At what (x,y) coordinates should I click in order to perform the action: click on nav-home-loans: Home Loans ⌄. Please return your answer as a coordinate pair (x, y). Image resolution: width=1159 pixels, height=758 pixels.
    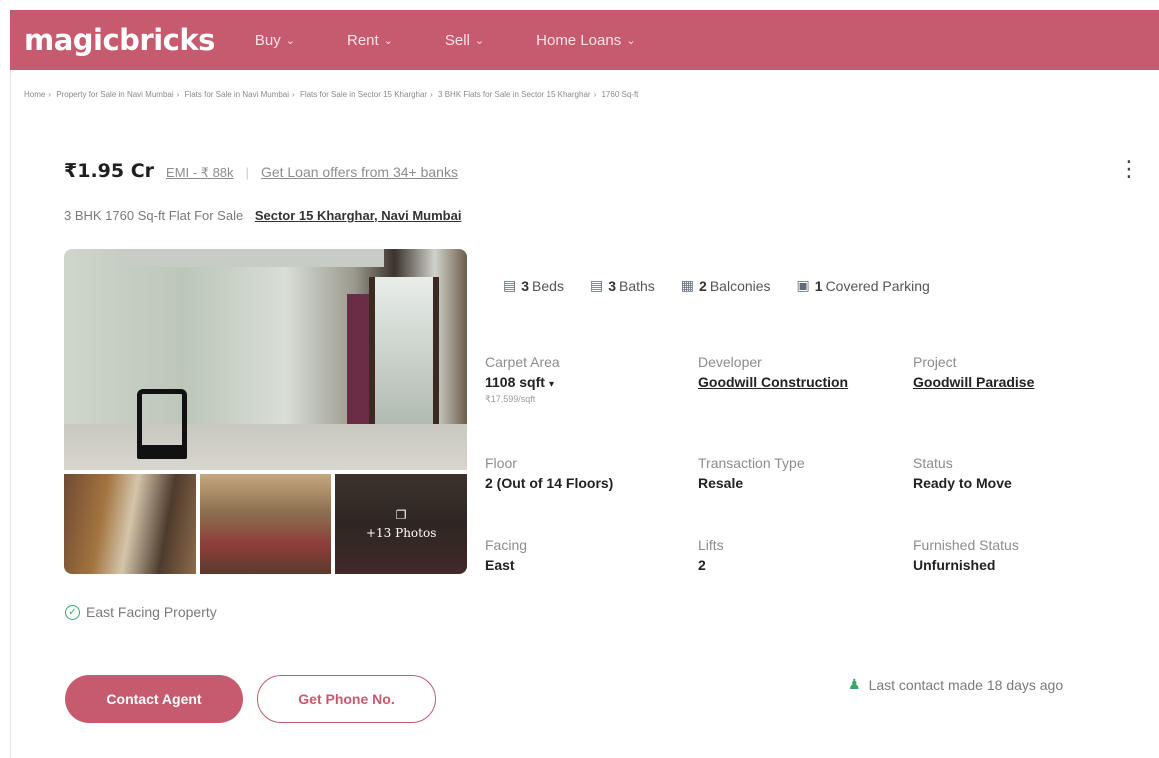
    Looking at the image, I should click on (585, 40).